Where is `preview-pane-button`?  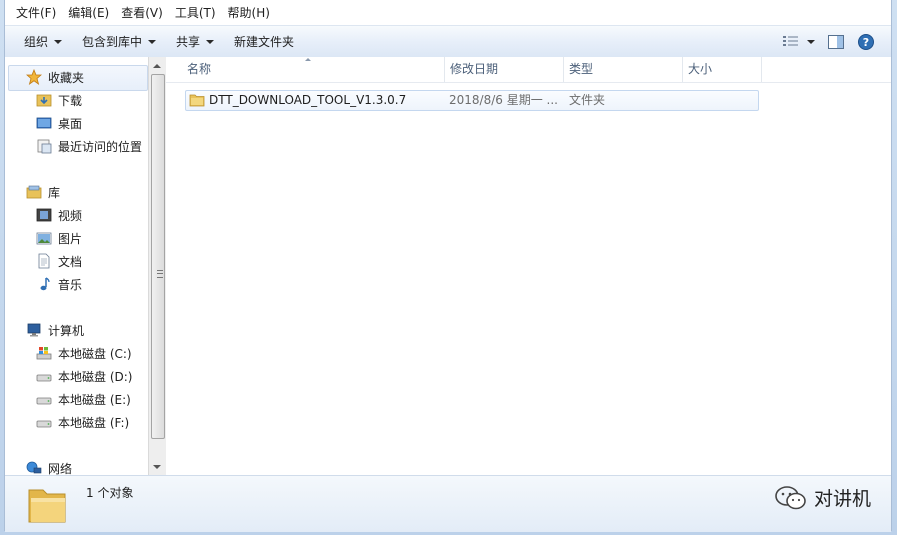
preview-pane-button is located at coordinates (836, 42).